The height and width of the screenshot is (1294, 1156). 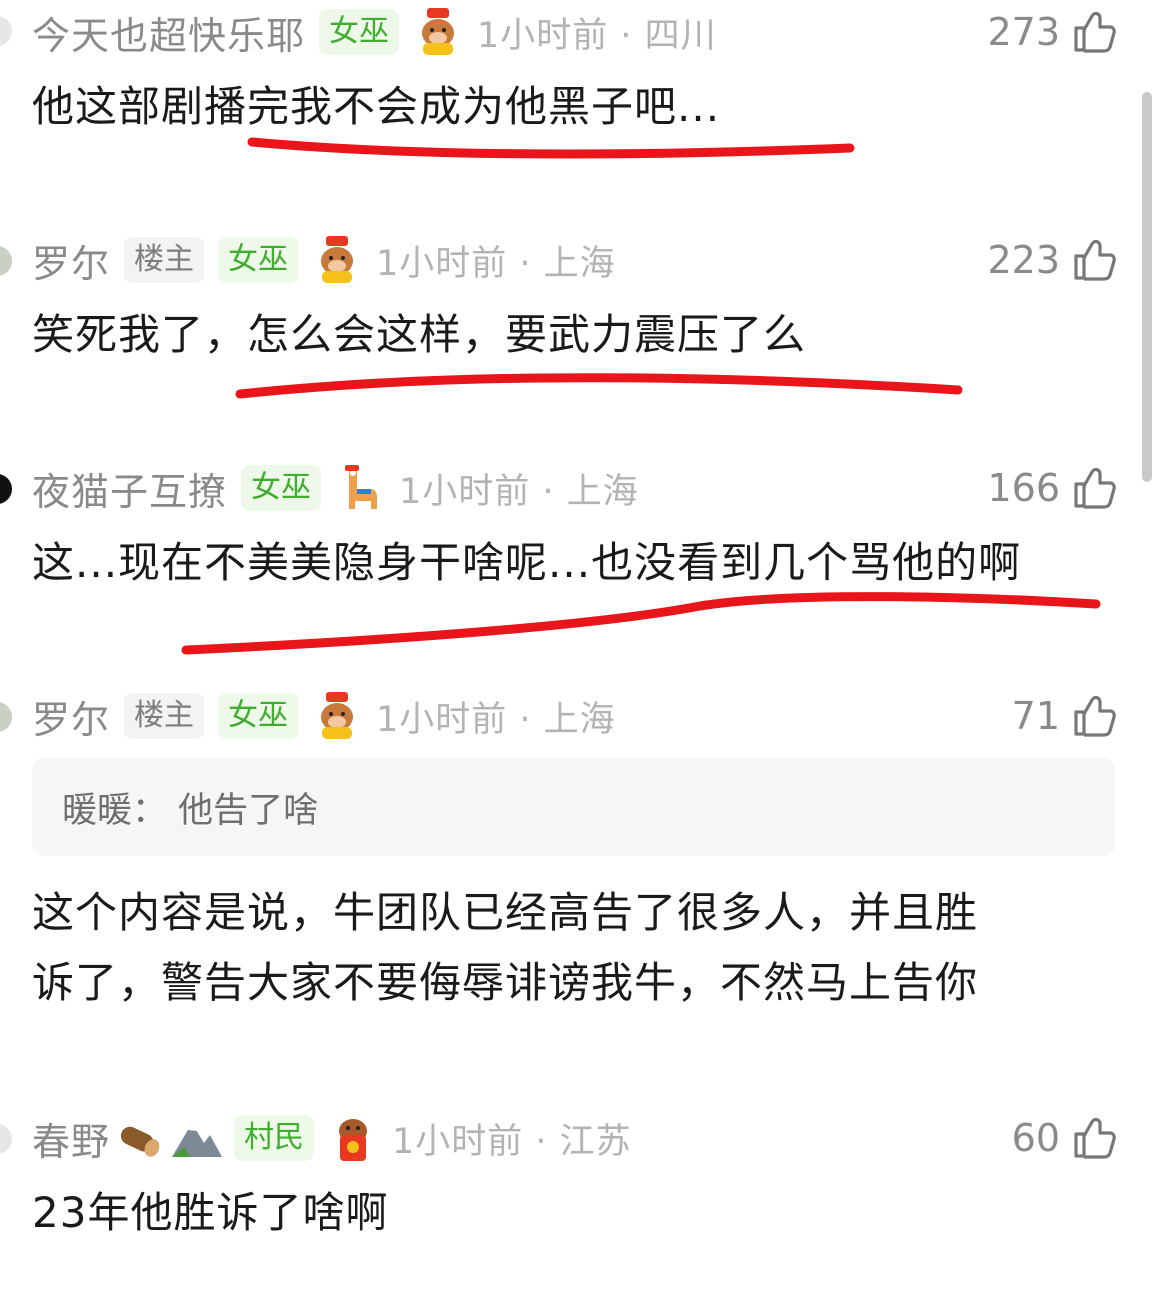 I want to click on comment-meta: 春野 村民 1小时前 · 江苏, so click(x=332, y=1138).